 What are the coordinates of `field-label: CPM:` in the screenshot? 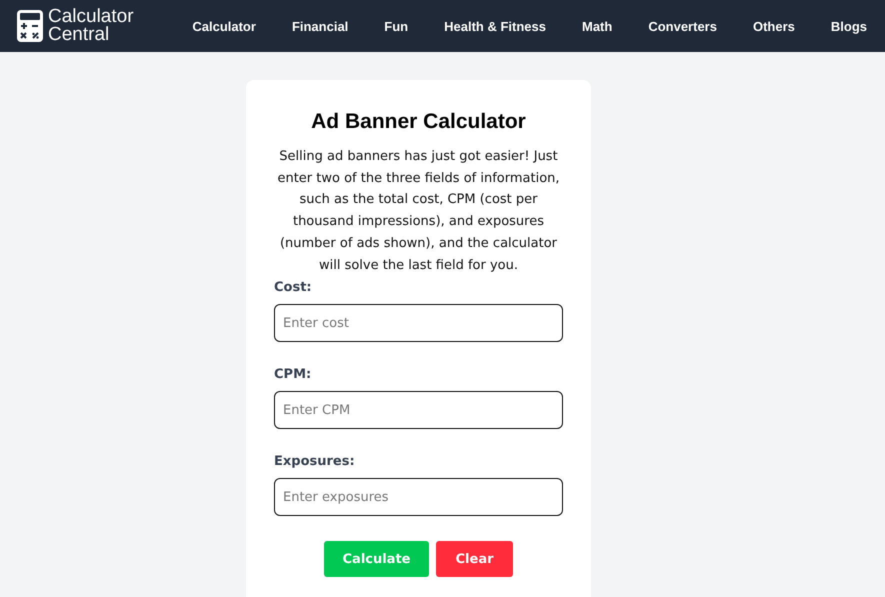 It's located at (293, 375).